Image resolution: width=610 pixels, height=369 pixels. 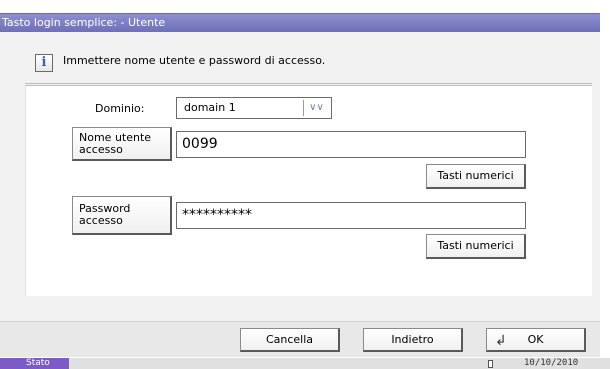 What do you see at coordinates (476, 246) in the screenshot?
I see `password-keypad-button: Tasti numerici` at bounding box center [476, 246].